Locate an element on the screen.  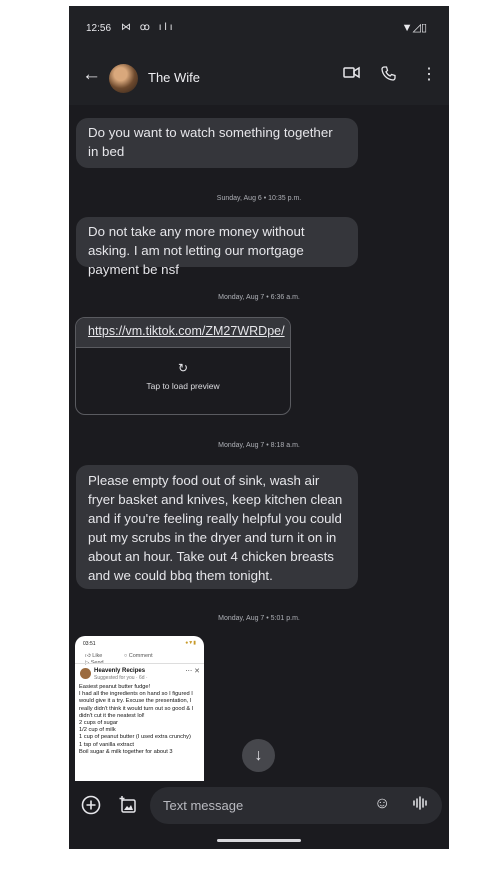
message-input: Text message ☺ is located at coordinates (296, 805).